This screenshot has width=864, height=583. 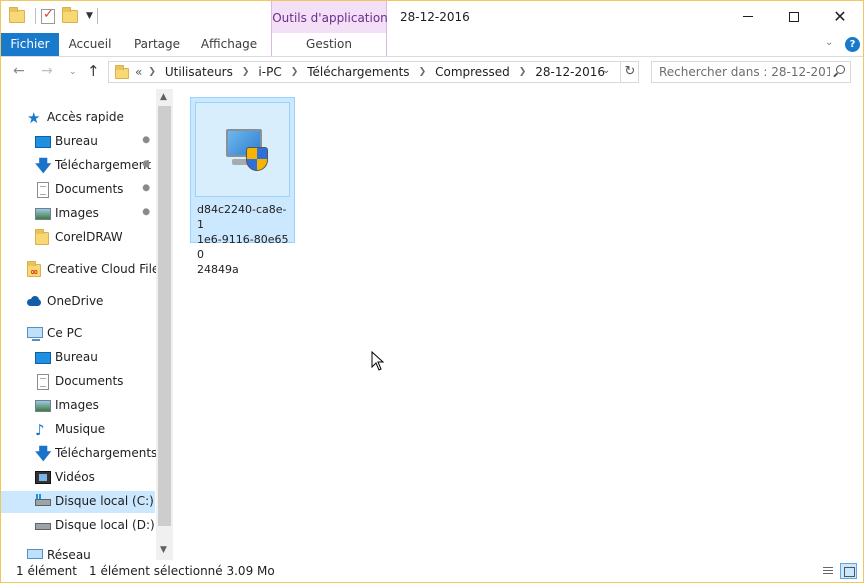 I want to click on nav-label: Images, so click(x=77, y=405).